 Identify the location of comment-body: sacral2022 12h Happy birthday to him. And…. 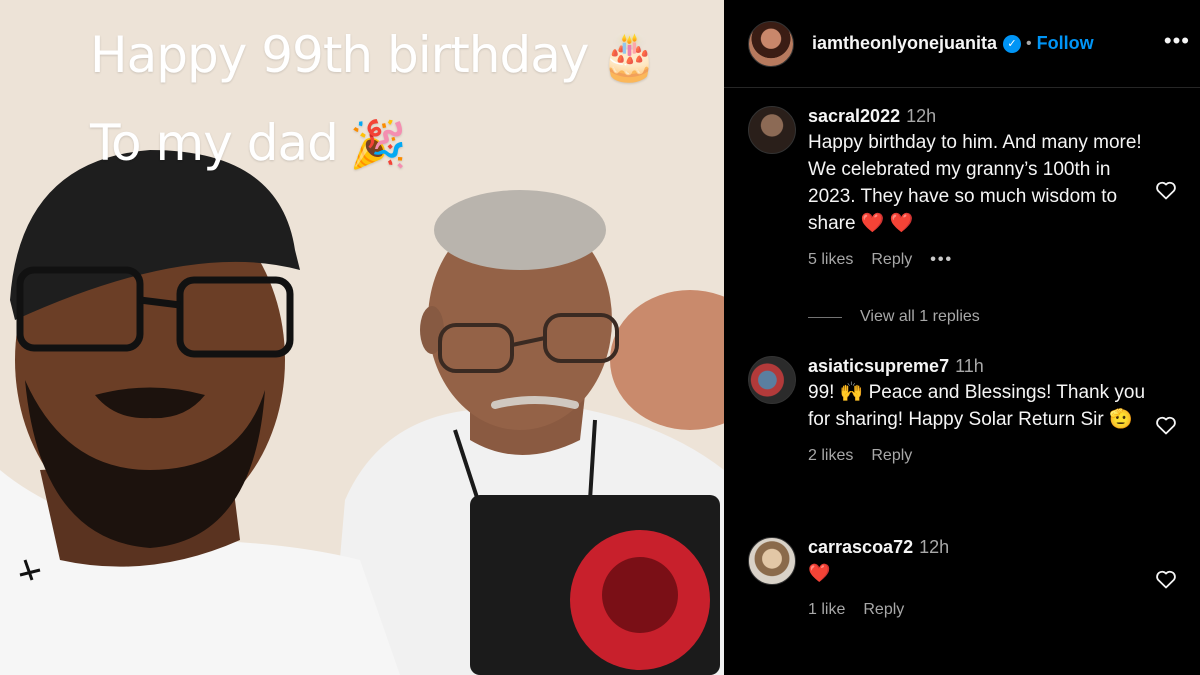
(979, 187).